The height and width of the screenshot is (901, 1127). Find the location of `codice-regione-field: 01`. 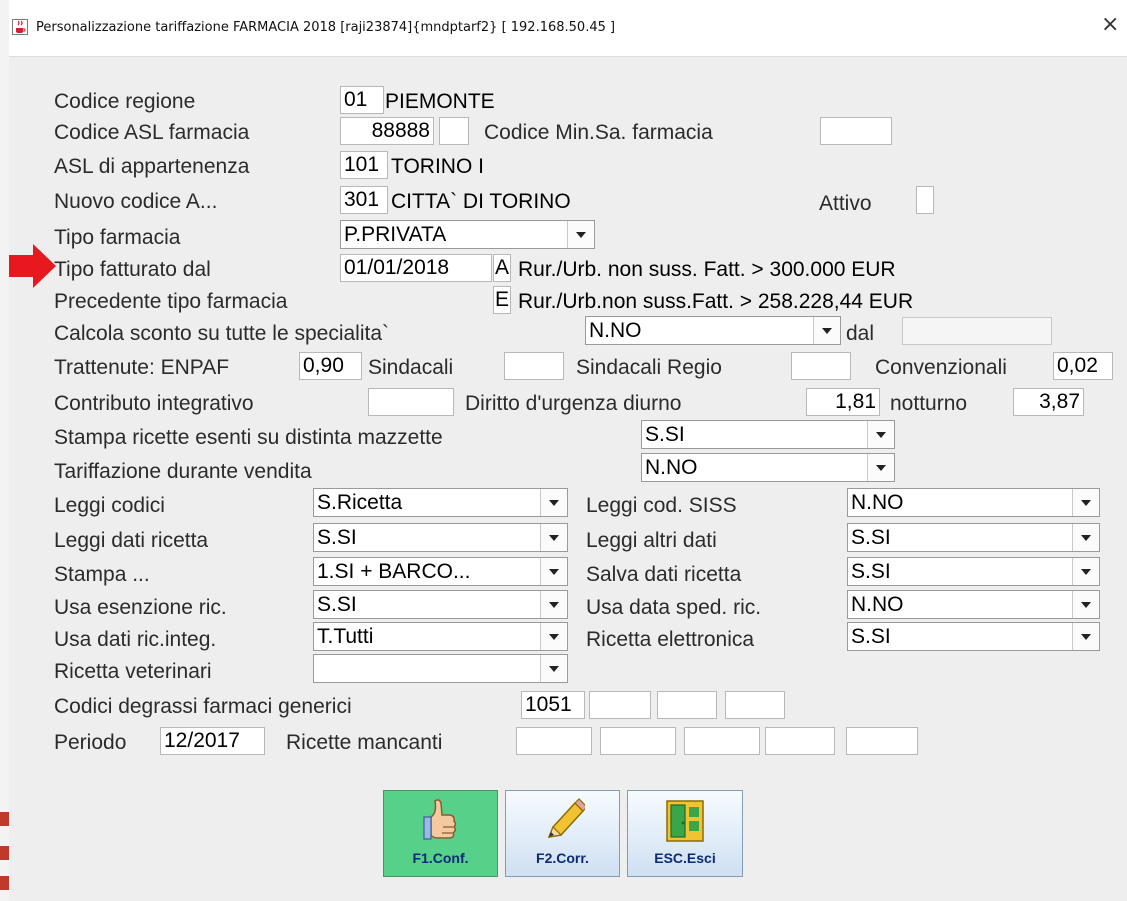

codice-regione-field: 01 is located at coordinates (362, 100).